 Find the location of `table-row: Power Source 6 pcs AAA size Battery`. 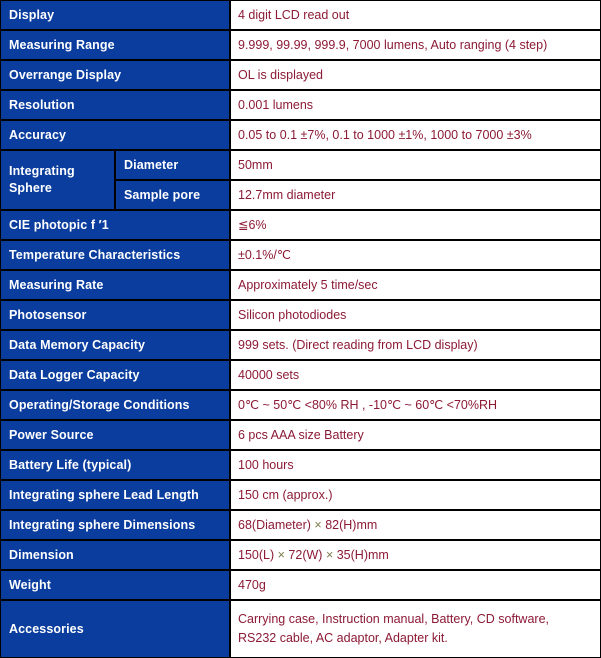

table-row: Power Source 6 pcs AAA size Battery is located at coordinates (300, 435).